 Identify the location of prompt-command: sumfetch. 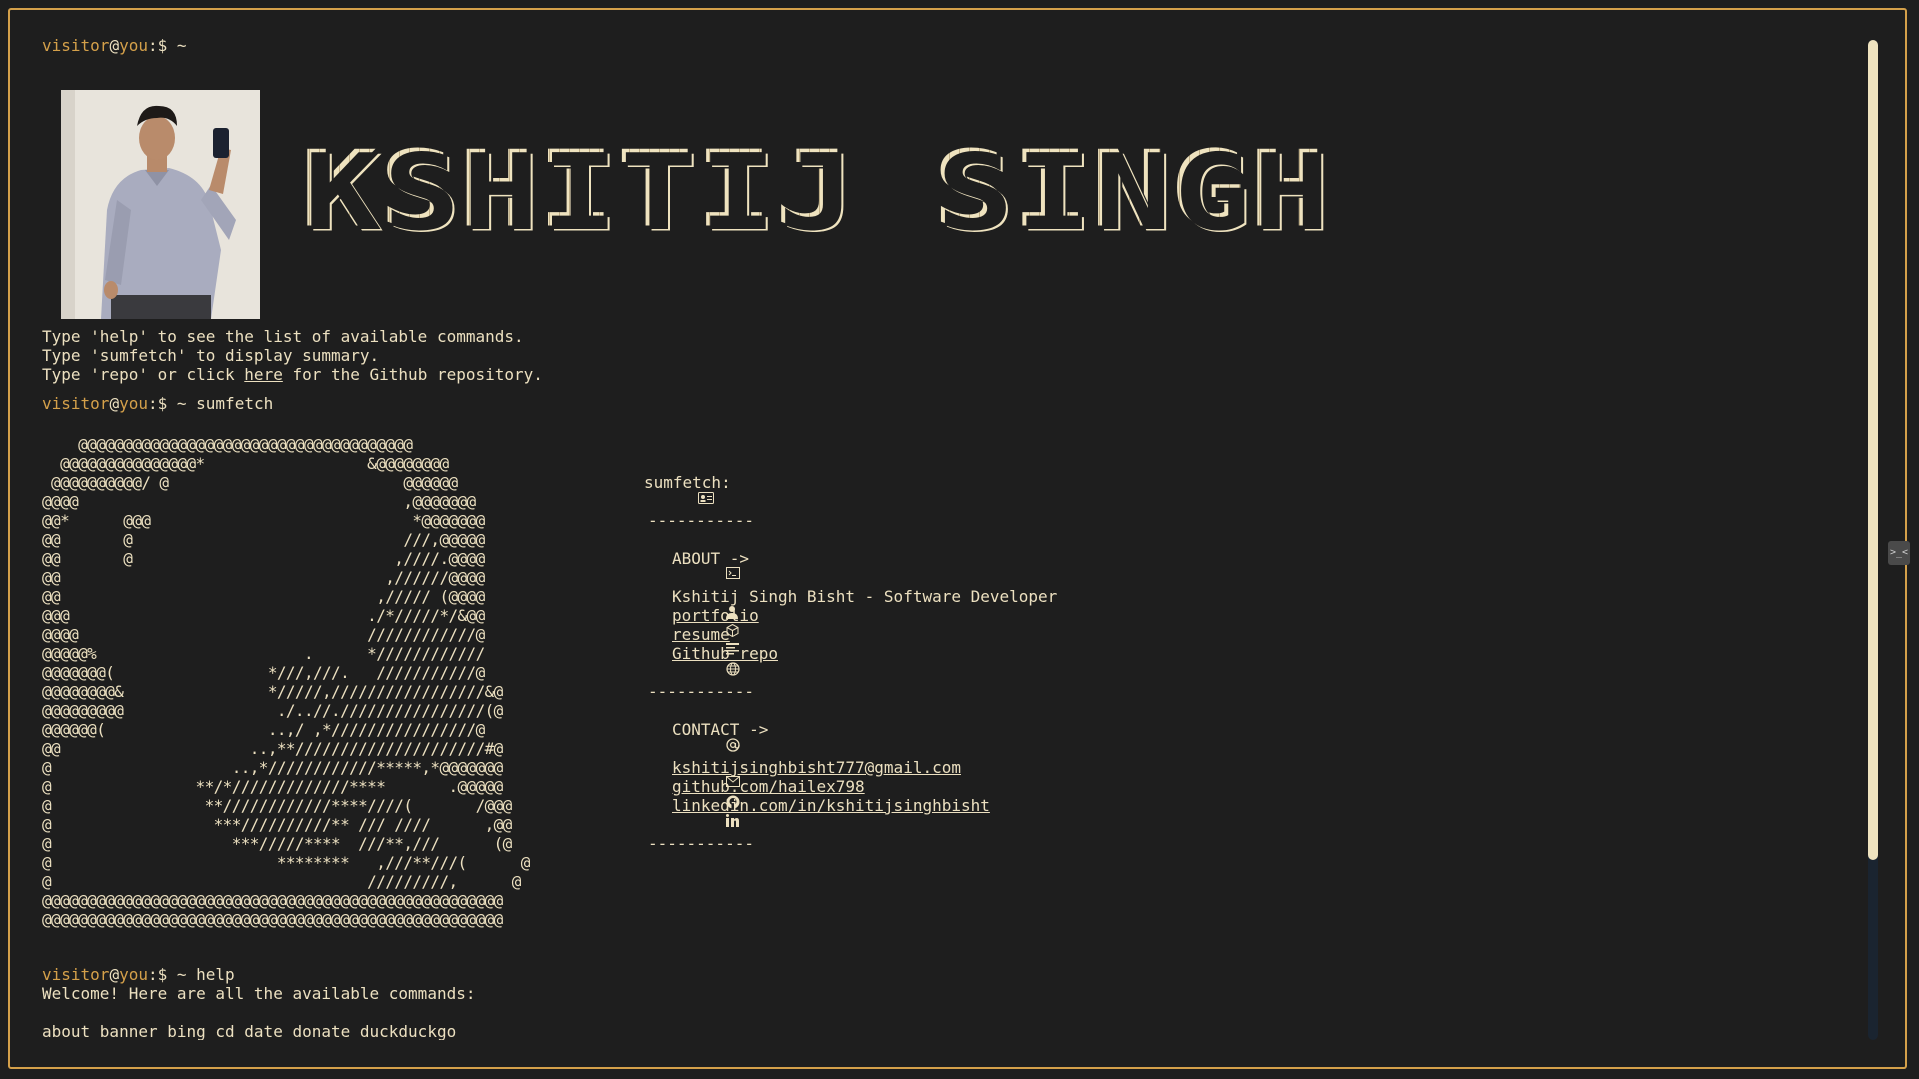
(235, 403).